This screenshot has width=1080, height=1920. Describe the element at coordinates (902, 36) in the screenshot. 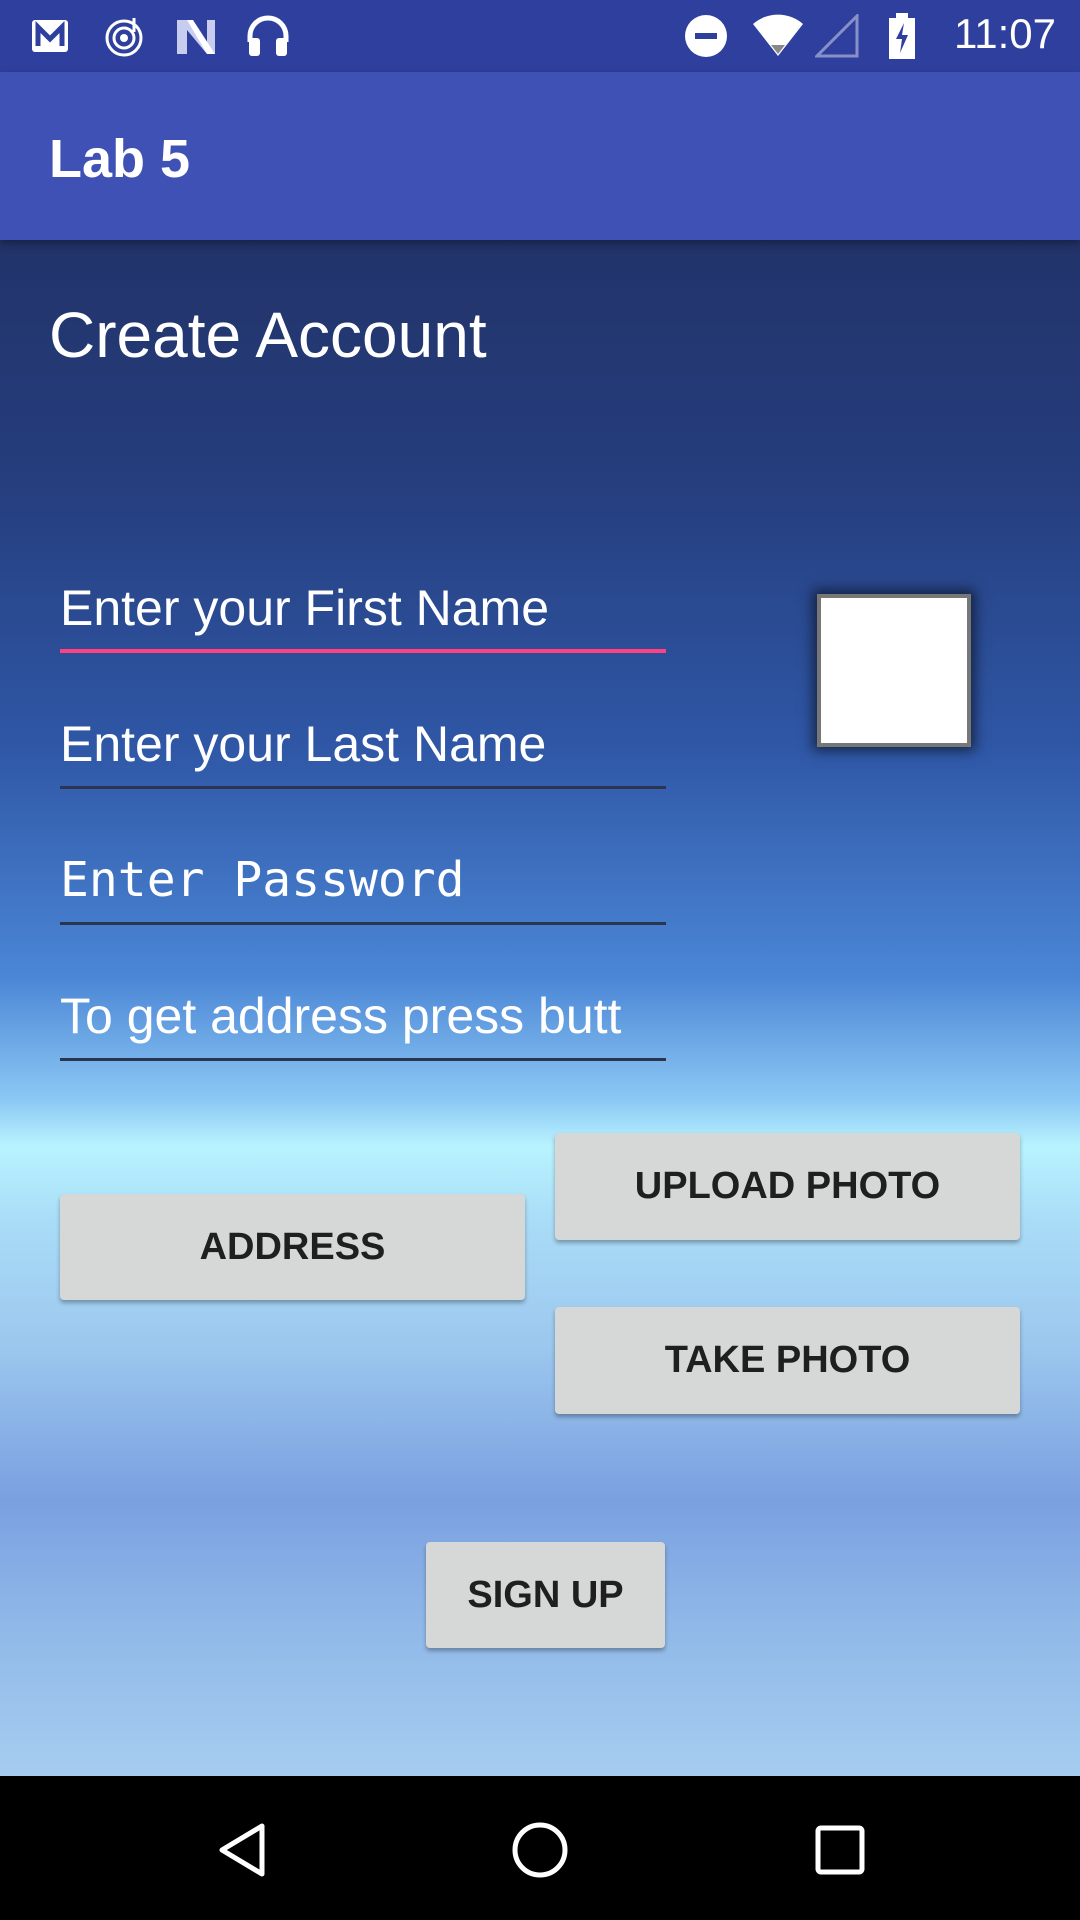

I see `battery-charging-icon` at that location.